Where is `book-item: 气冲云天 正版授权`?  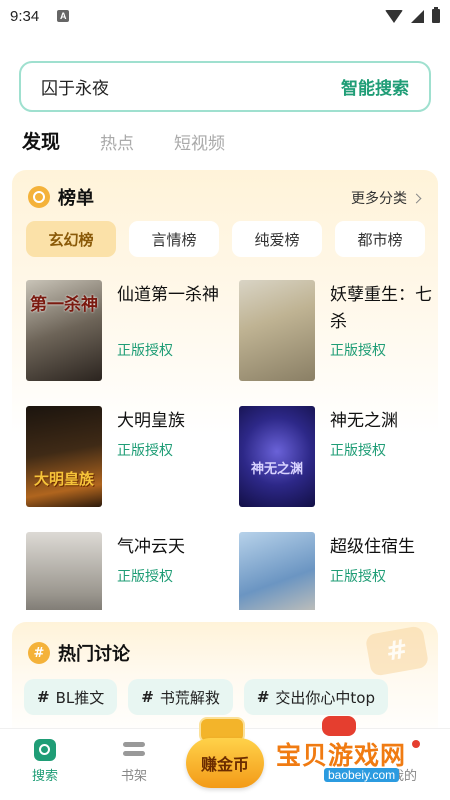
book-item: 气冲云天 正版授权 is located at coordinates (126, 571).